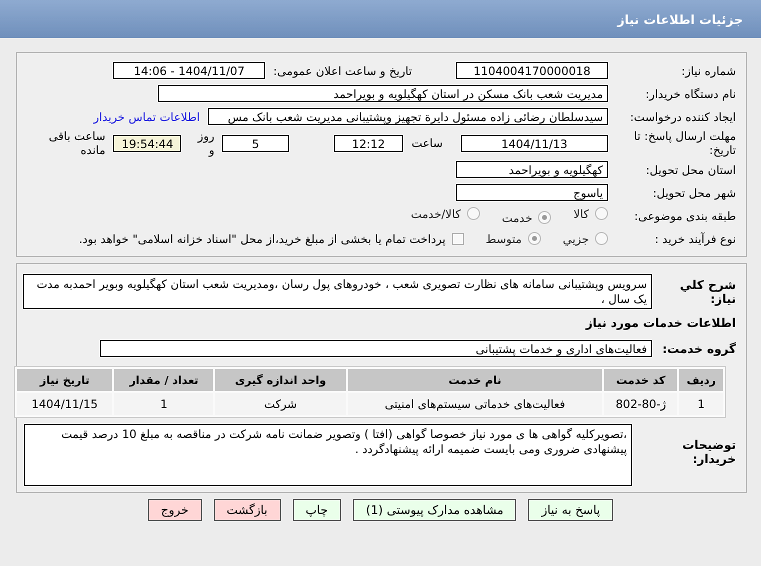 This screenshot has height=566, width=761. Describe the element at coordinates (205, 143) in the screenshot. I see `days-label: روز و` at that location.